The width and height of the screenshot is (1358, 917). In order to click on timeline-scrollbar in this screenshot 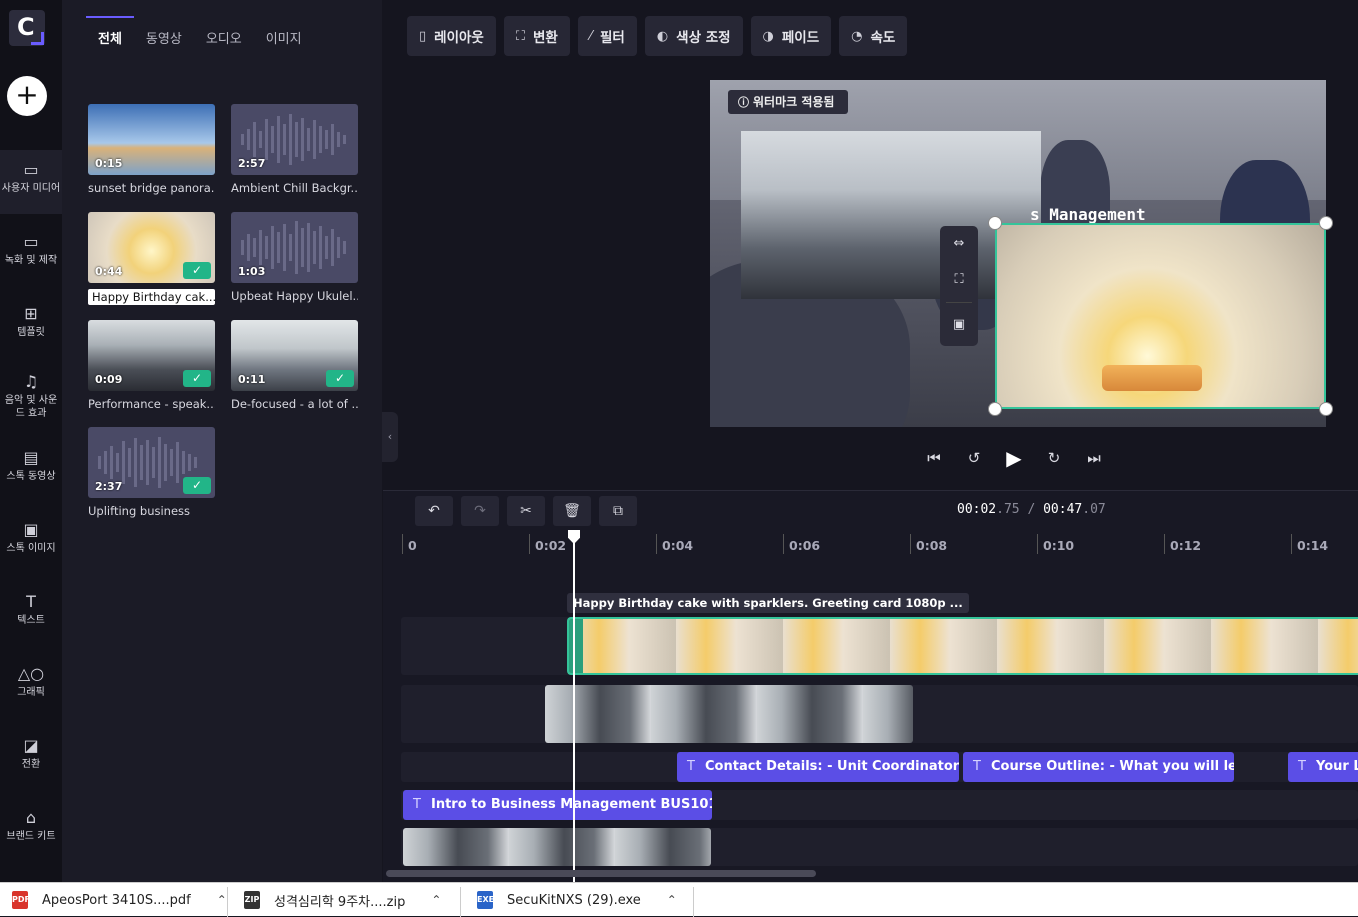, I will do `click(601, 873)`.